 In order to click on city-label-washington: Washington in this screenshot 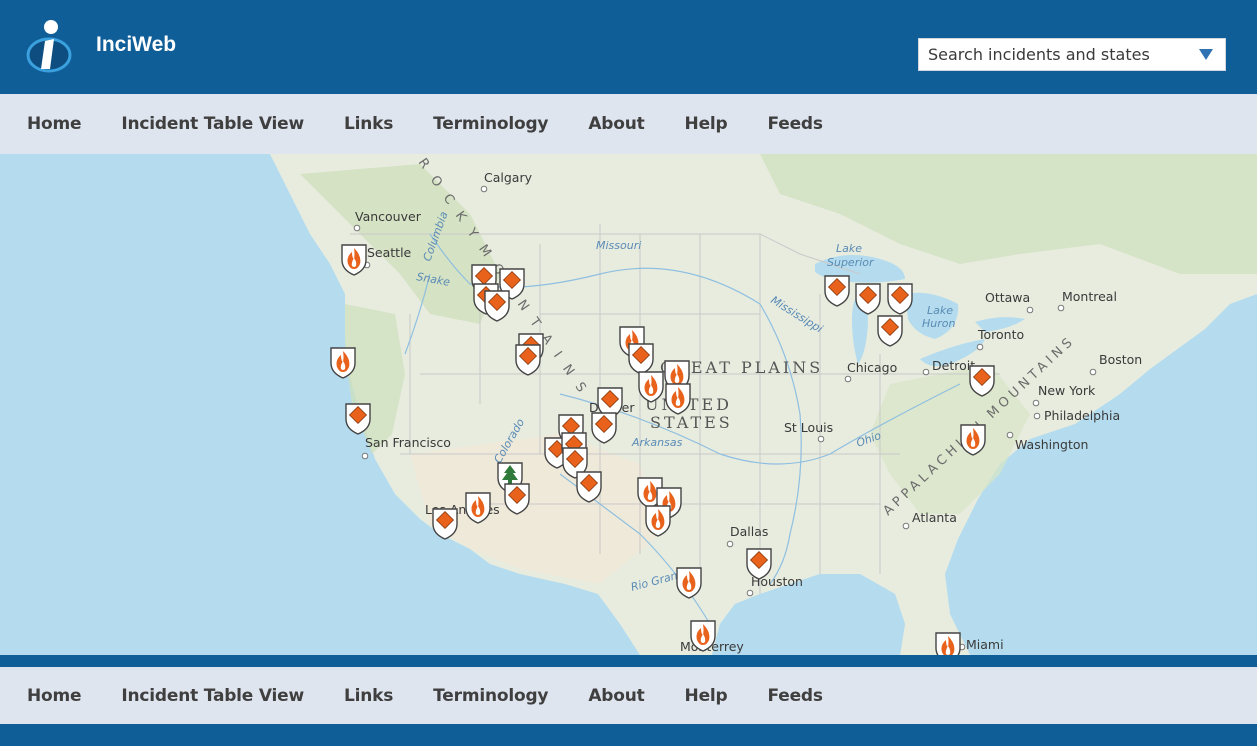, I will do `click(1051, 444)`.